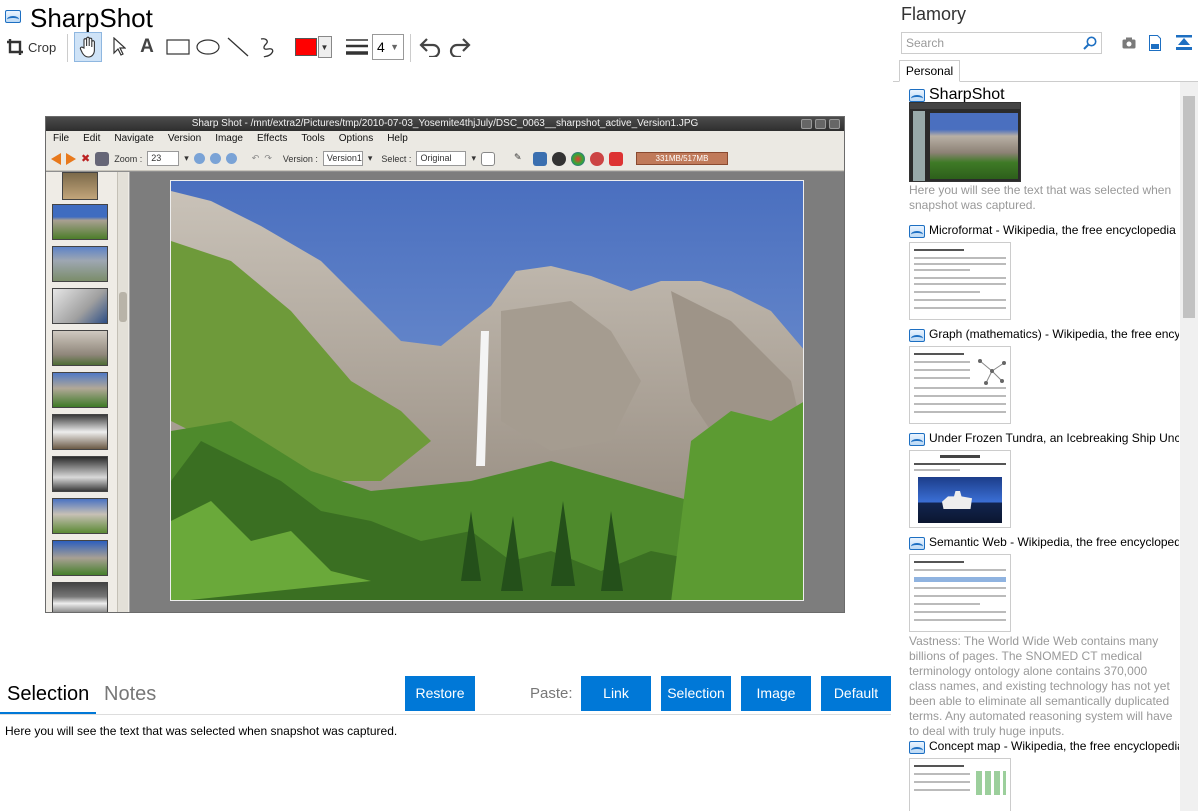 This screenshot has width=1198, height=811. Describe the element at coordinates (313, 47) in the screenshot. I see `pen-color-picker: ▼` at that location.